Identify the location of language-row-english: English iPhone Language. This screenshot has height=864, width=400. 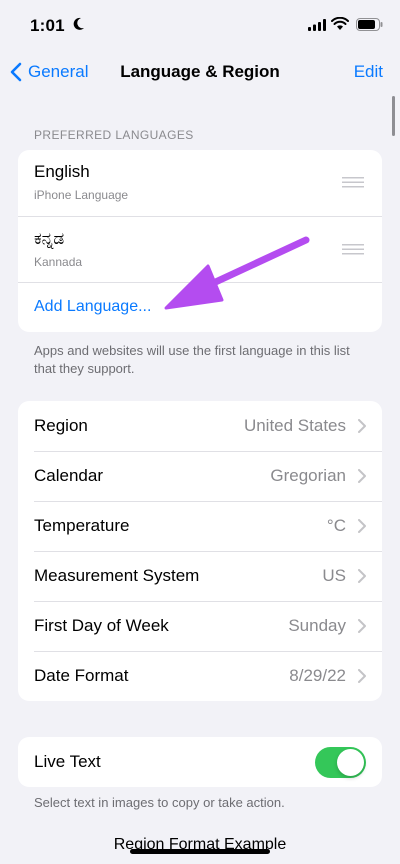
(200, 183).